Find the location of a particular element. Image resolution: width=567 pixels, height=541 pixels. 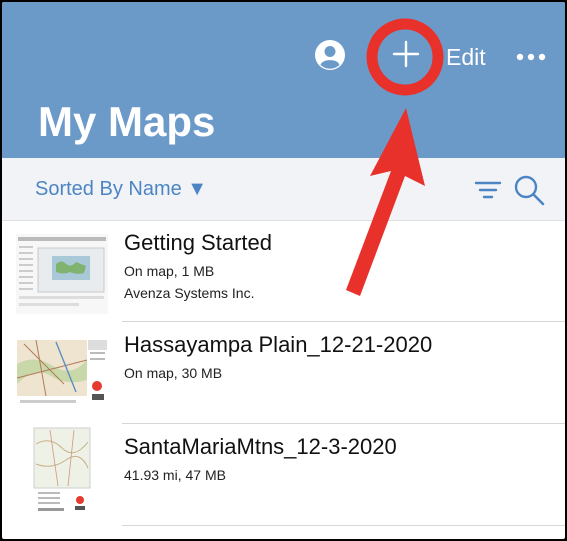

page-title: My Maps is located at coordinates (127, 121).